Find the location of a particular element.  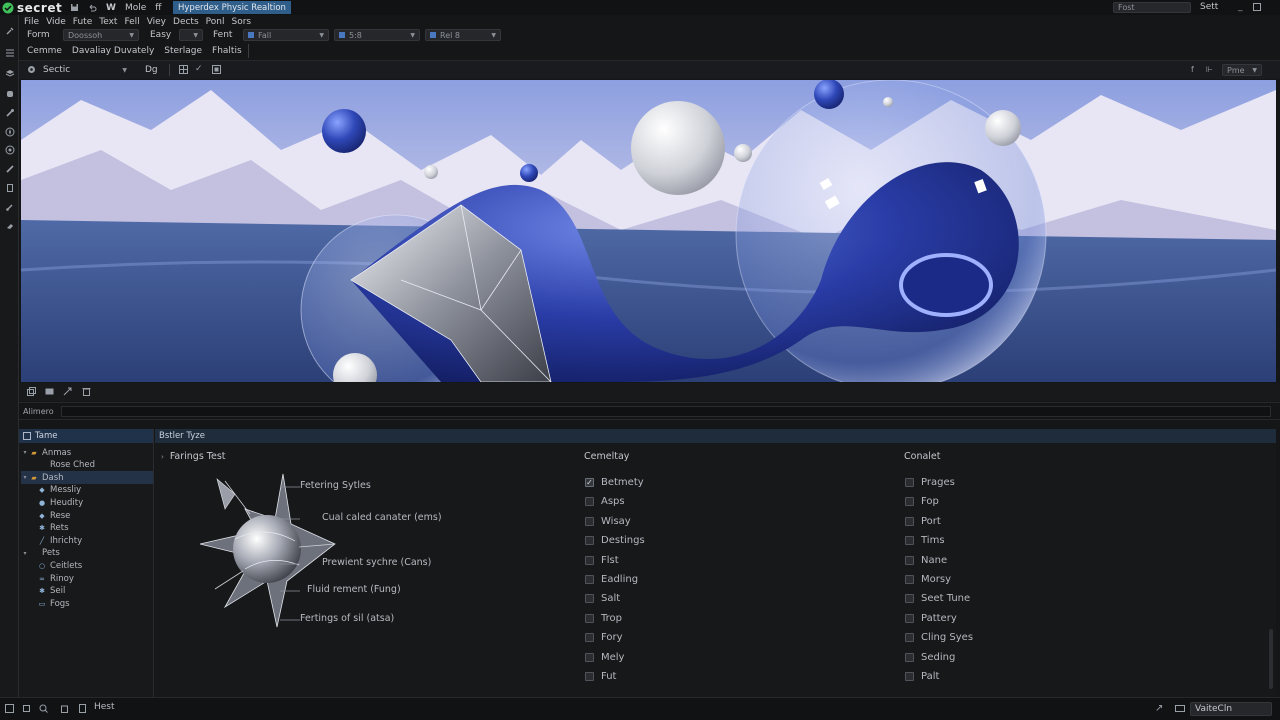

option-row: Wisay is located at coordinates (608, 521).